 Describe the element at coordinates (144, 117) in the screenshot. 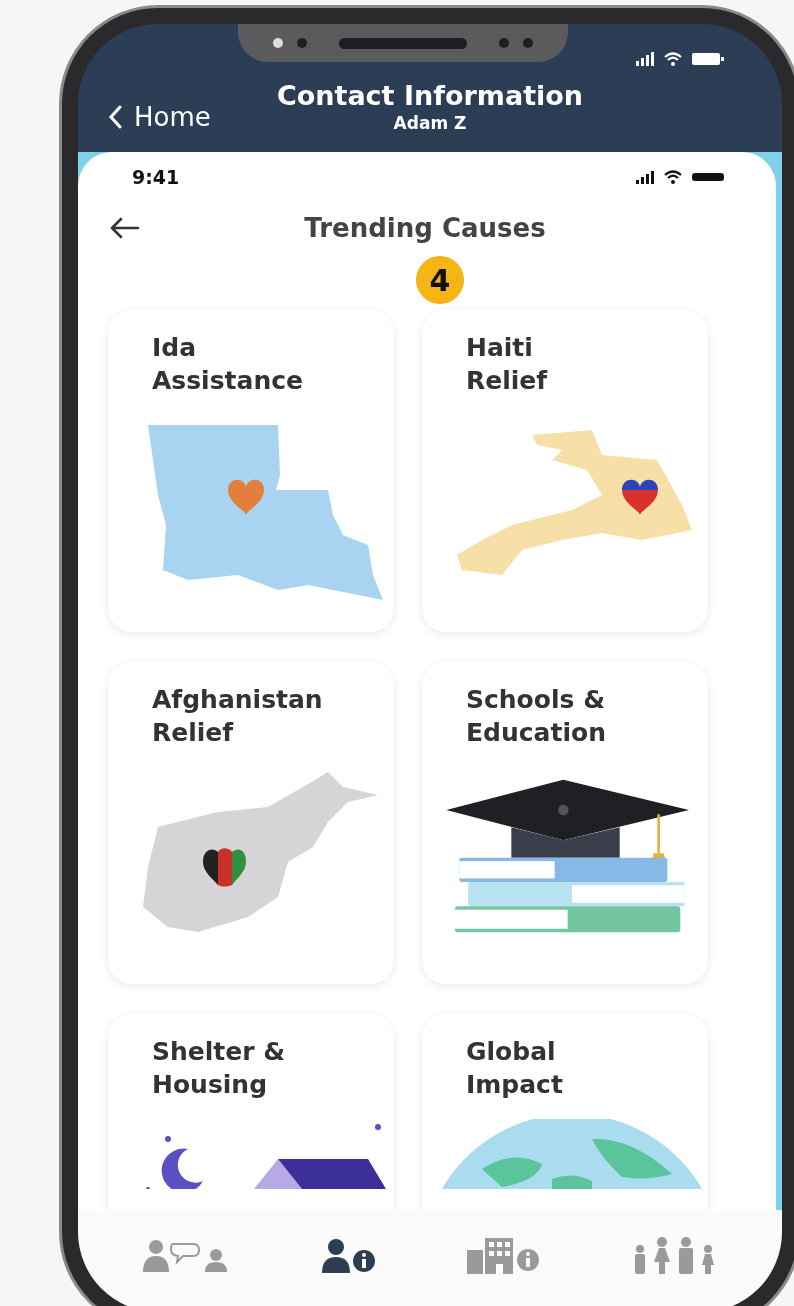

I see `back-button: Home` at that location.